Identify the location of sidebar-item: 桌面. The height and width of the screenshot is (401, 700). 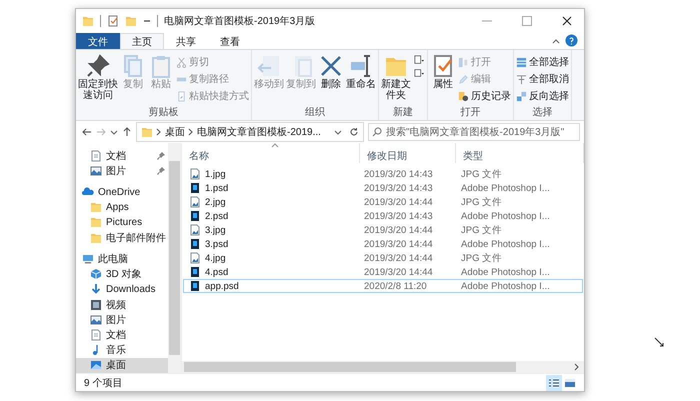
(122, 365).